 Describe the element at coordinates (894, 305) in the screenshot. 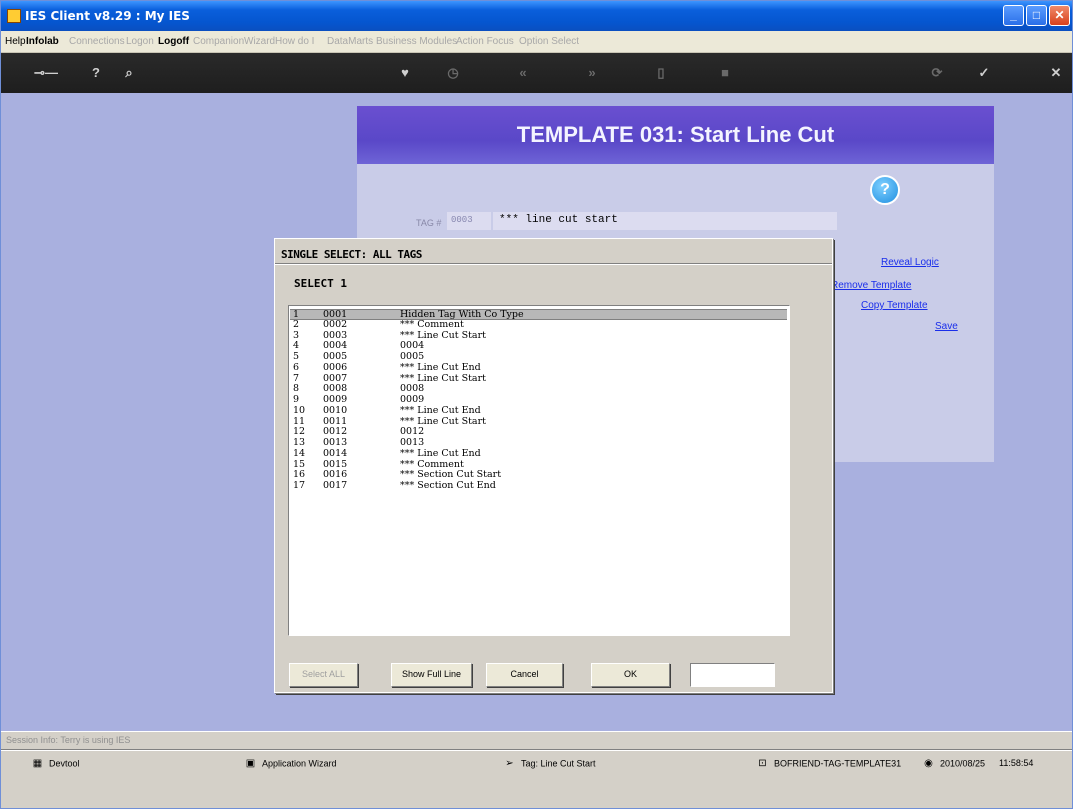

I see `copy-template-link: Copy Template` at that location.